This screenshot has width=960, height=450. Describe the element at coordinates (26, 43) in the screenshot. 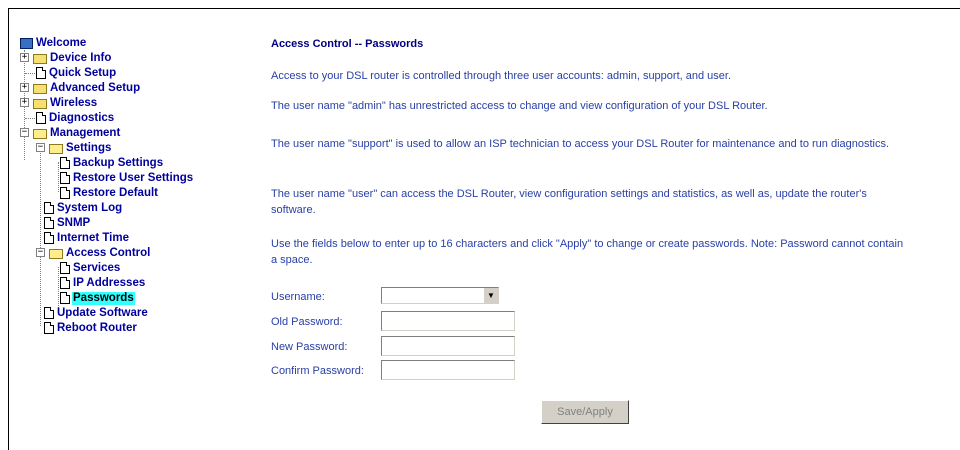

I see `computer-icon` at that location.